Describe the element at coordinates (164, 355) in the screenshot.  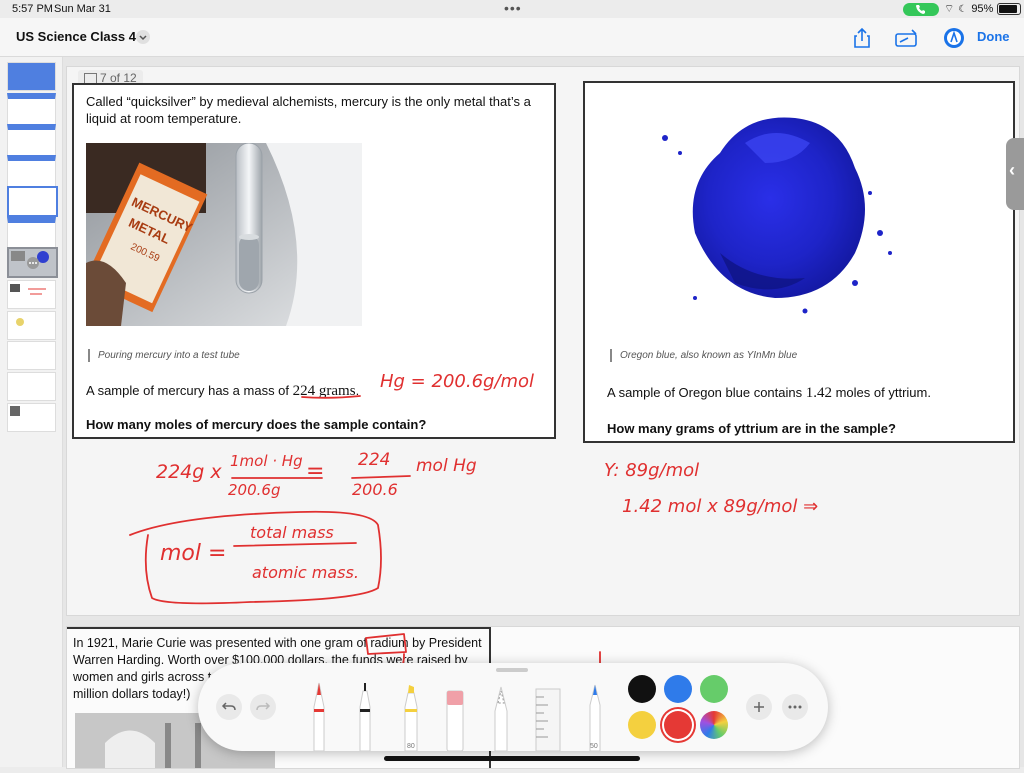
I see `mercury-caption: Pouring mercury into a test tube` at that location.